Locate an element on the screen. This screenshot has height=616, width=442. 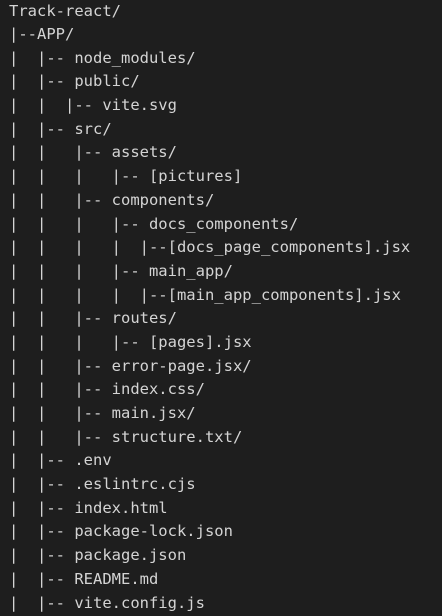
code-line: | | |-- index.css/ is located at coordinates (107, 389).